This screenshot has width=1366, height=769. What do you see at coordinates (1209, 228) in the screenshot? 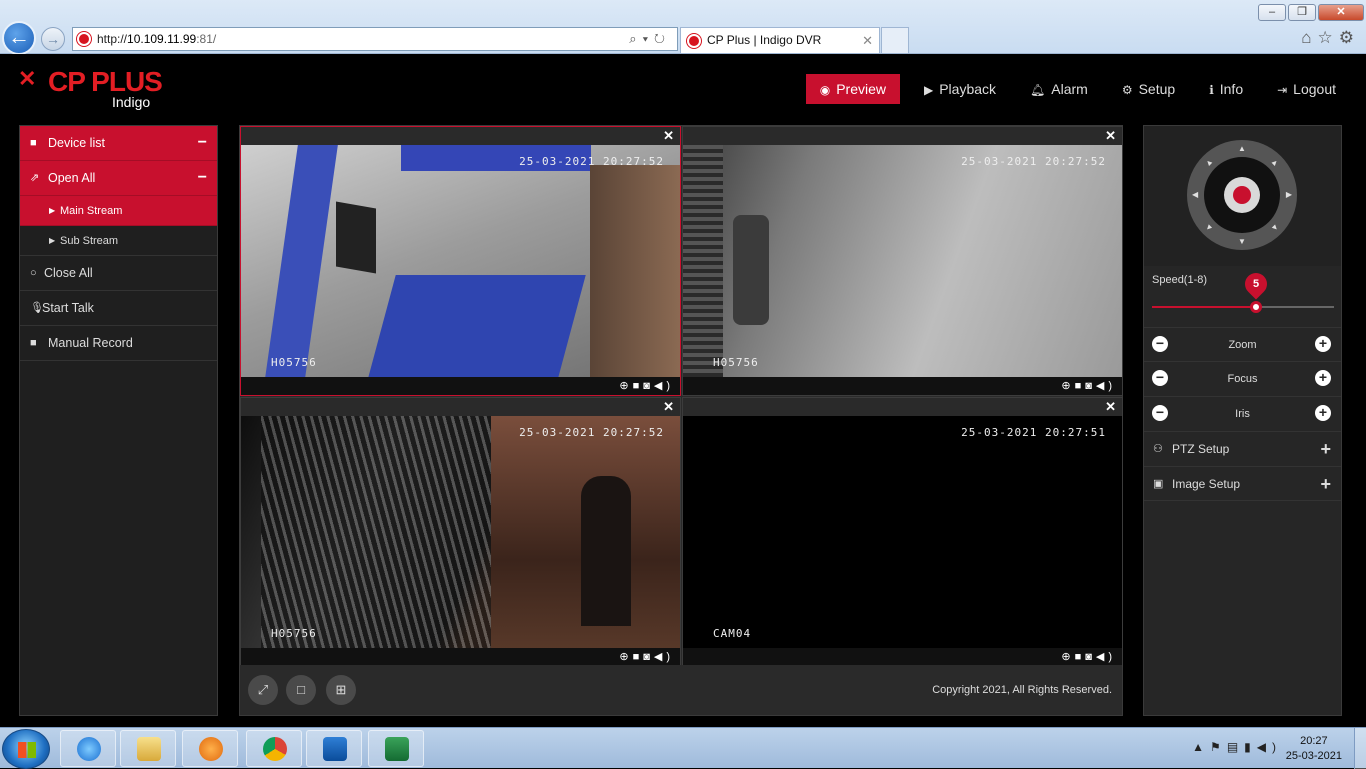
I see `pan-down-left-arrow-icon: ▼` at bounding box center [1209, 228].